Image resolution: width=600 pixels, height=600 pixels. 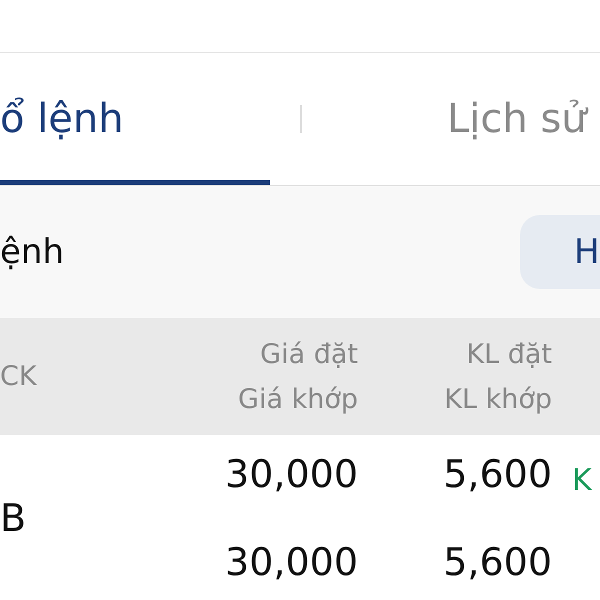 I want to click on section-title: ệnh, so click(x=32, y=252).